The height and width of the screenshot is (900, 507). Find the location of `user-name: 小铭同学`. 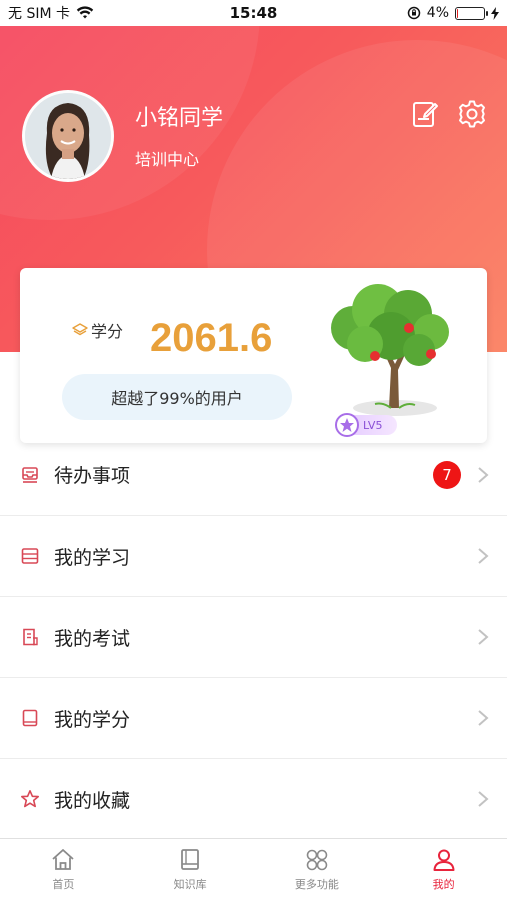

user-name: 小铭同学 is located at coordinates (179, 118).